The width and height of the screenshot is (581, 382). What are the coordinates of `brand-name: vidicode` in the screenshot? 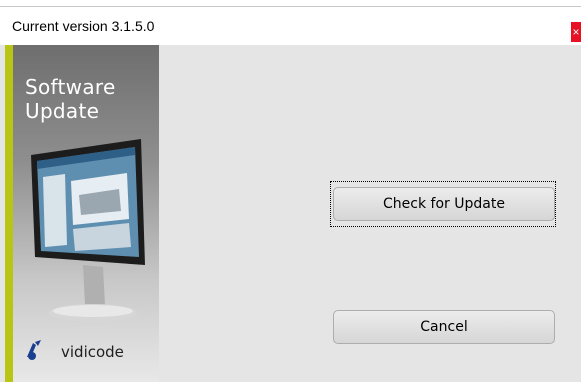 It's located at (92, 352).